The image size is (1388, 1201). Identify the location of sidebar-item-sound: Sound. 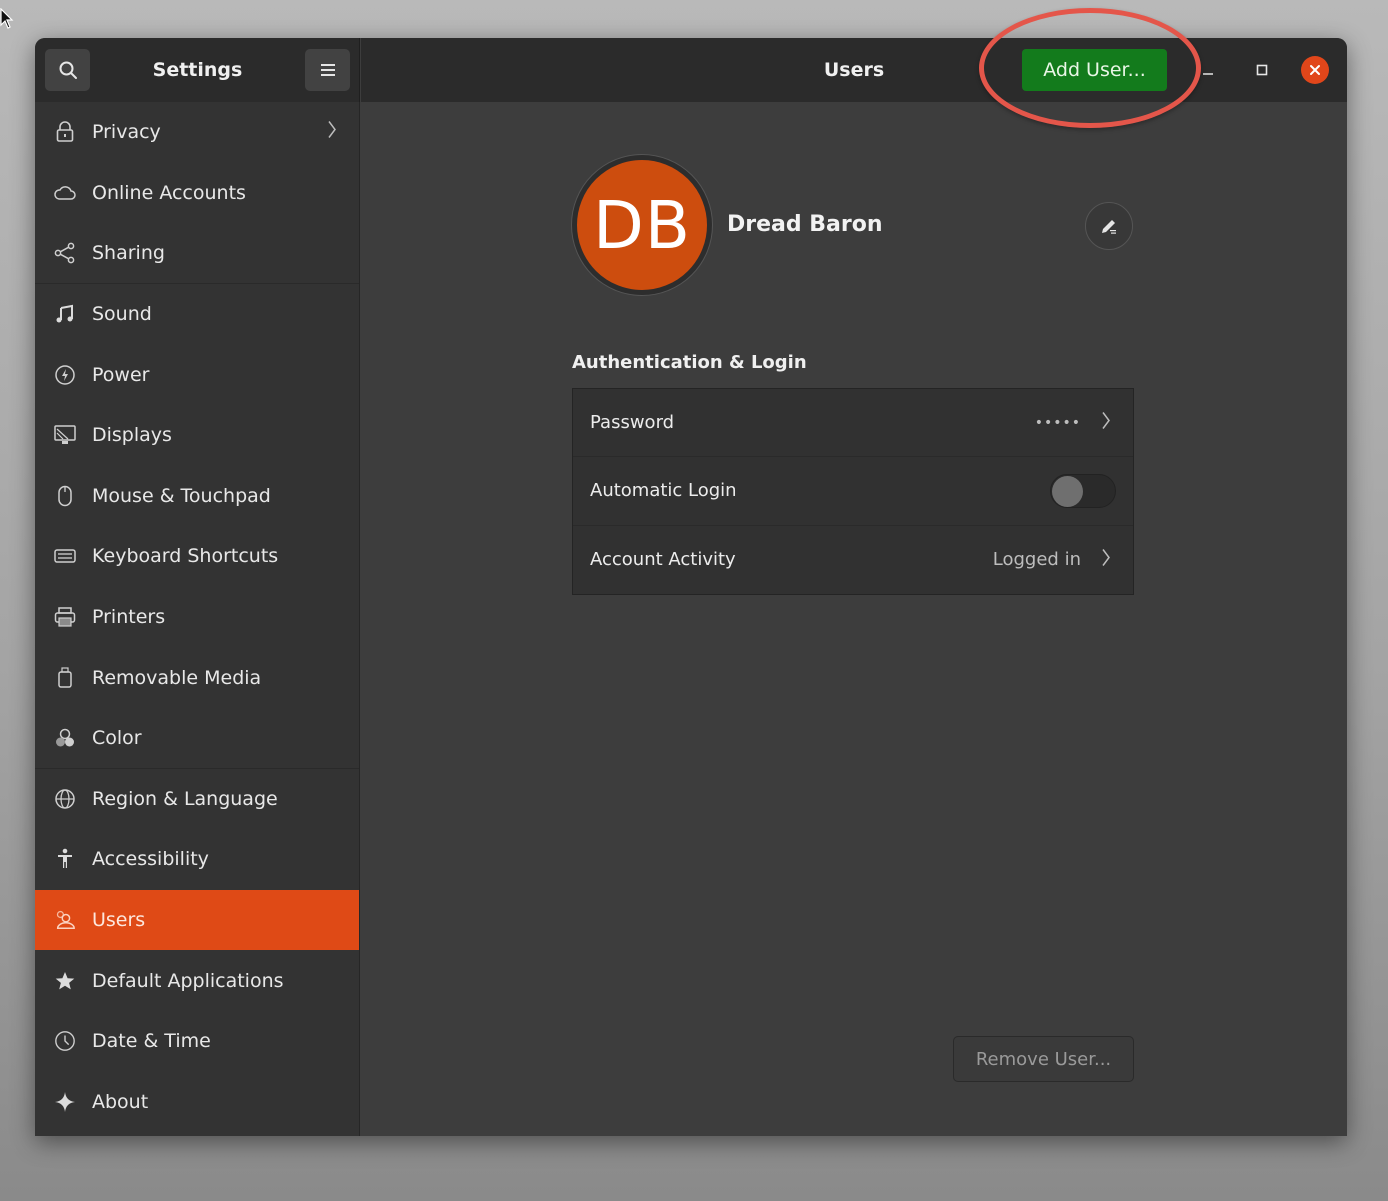
(197, 314).